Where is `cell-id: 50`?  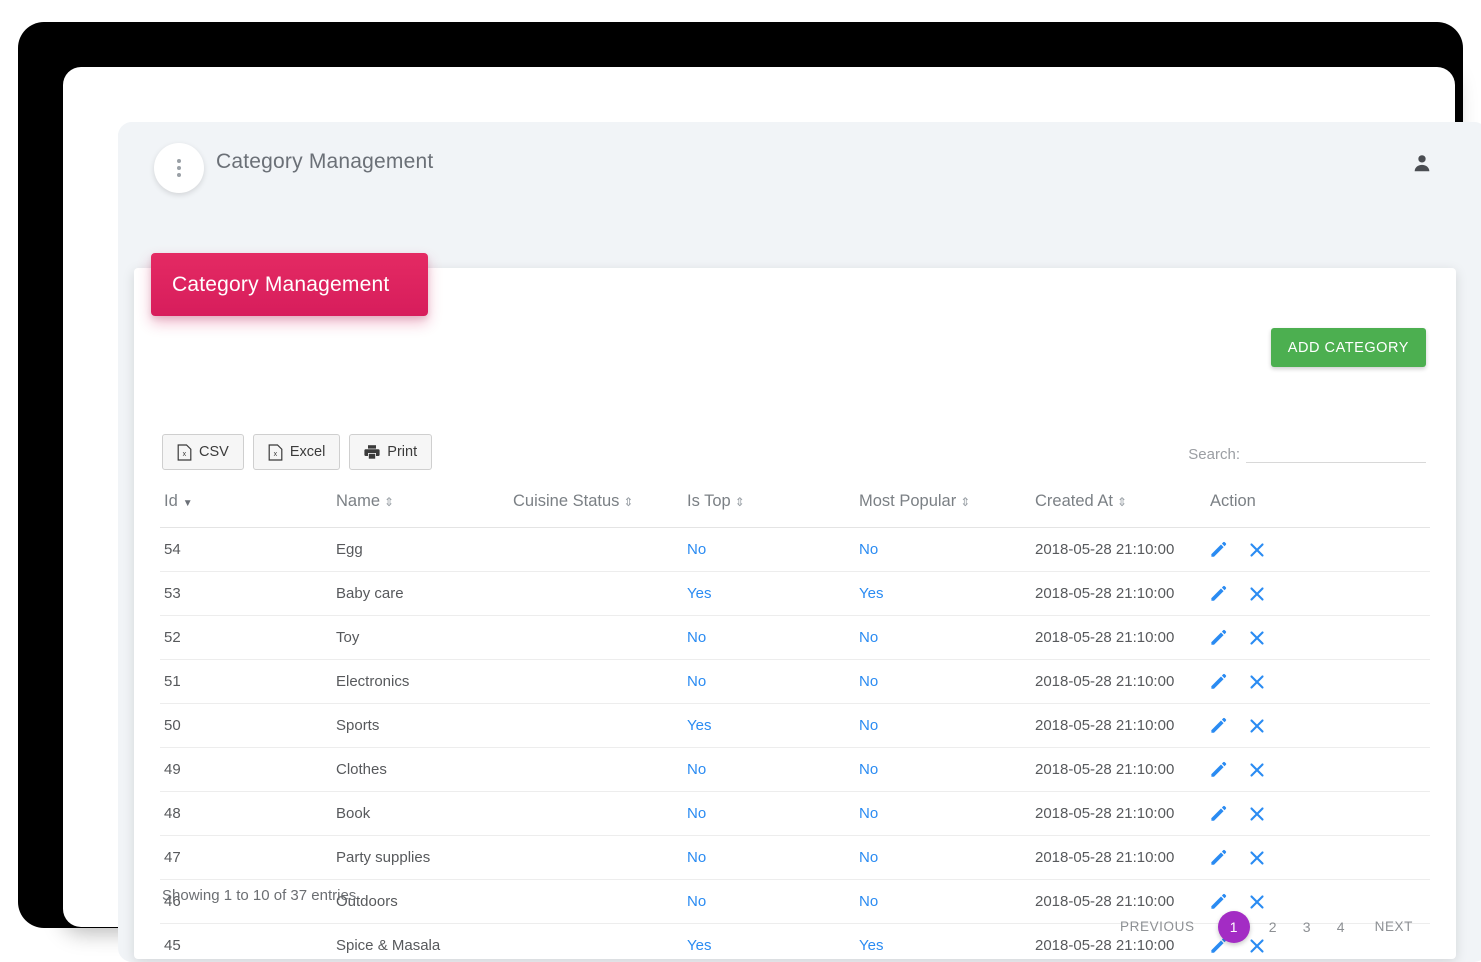
cell-id: 50 is located at coordinates (246, 726).